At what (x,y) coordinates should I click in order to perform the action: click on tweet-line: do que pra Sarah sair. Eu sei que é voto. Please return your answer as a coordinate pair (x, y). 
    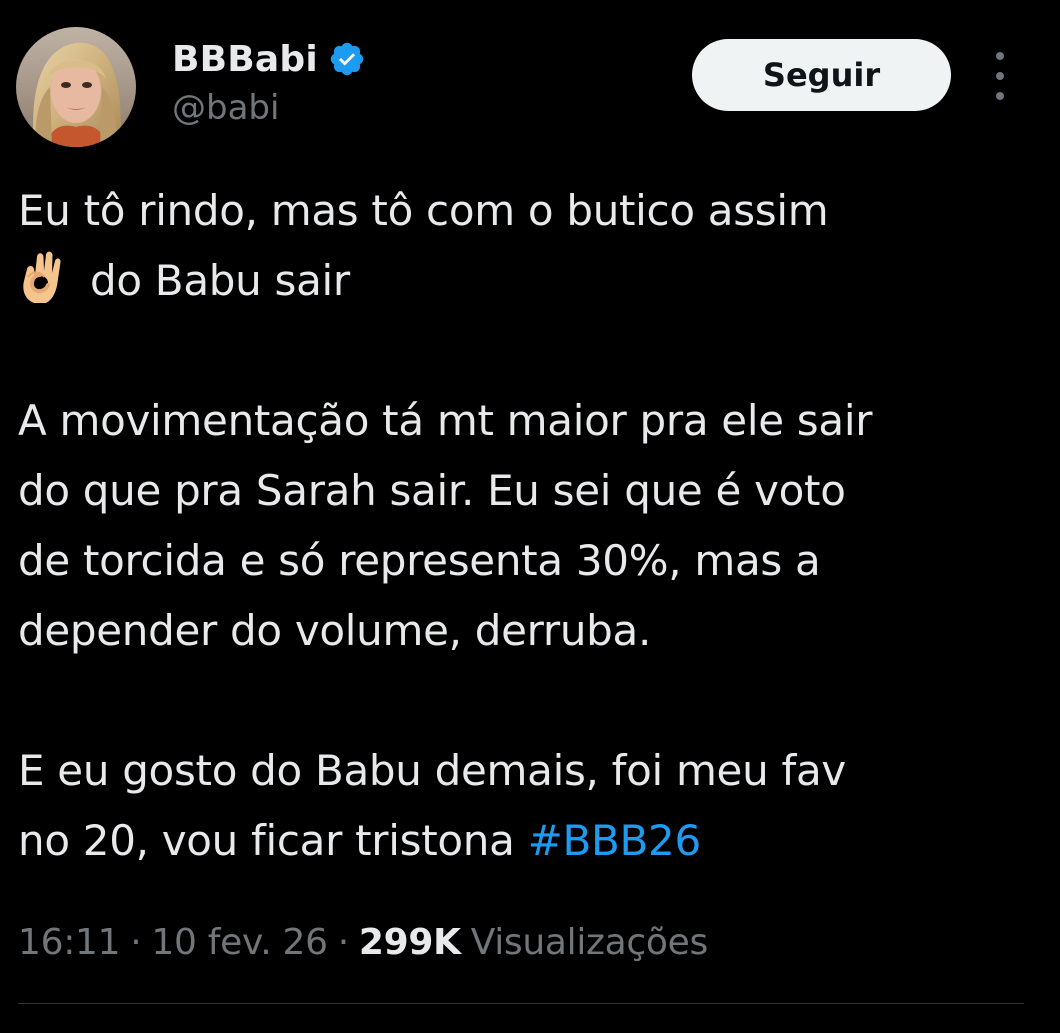
    Looking at the image, I should click on (432, 490).